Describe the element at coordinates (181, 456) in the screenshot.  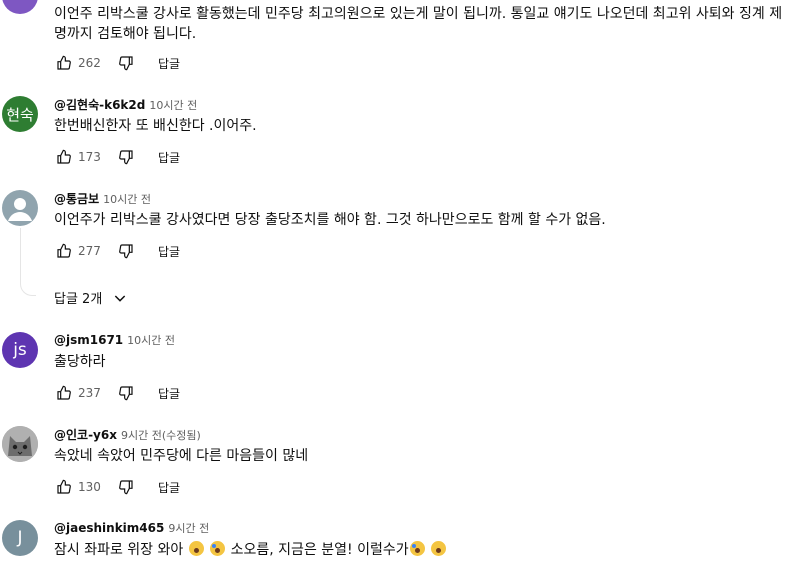
I see `comment-text: 속았네 속았어 민주당에 다른 마음들이 많네` at that location.